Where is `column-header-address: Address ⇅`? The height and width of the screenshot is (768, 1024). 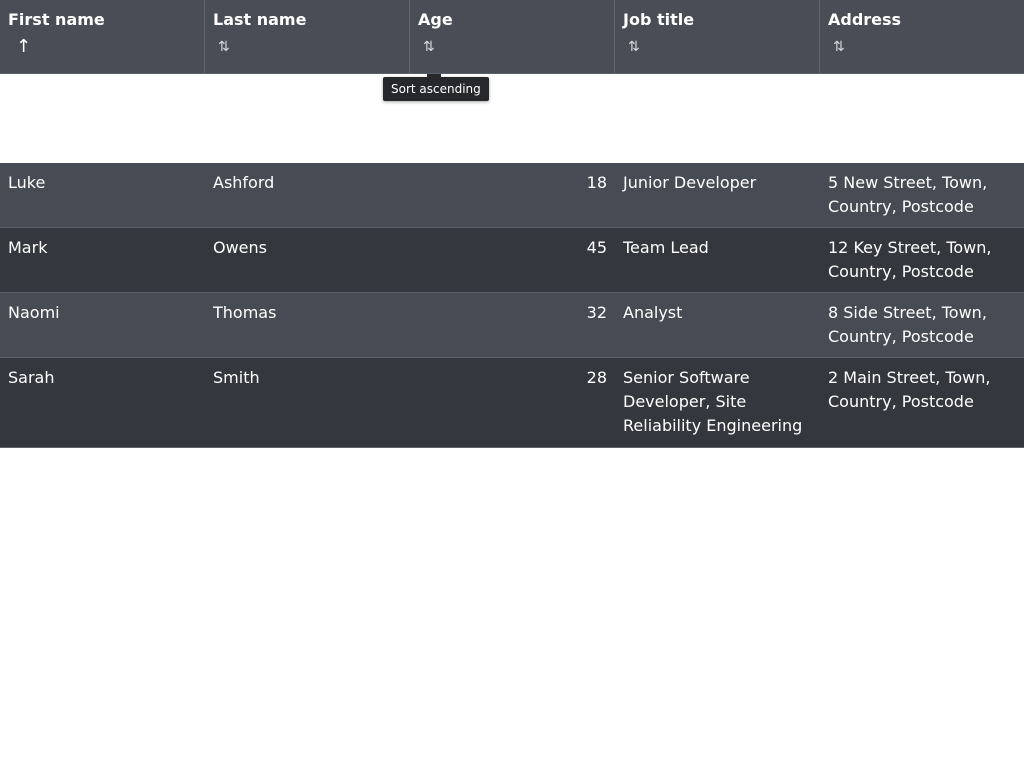
column-header-address: Address ⇅ is located at coordinates (922, 36).